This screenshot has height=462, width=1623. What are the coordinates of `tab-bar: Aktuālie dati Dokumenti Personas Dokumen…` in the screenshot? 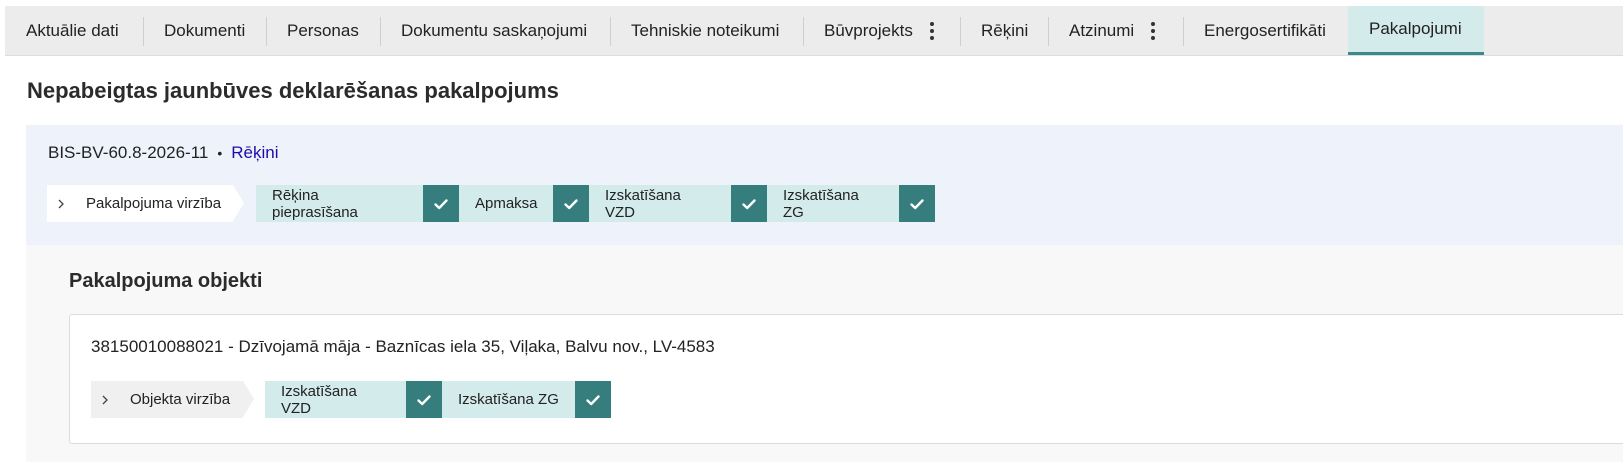 It's located at (814, 31).